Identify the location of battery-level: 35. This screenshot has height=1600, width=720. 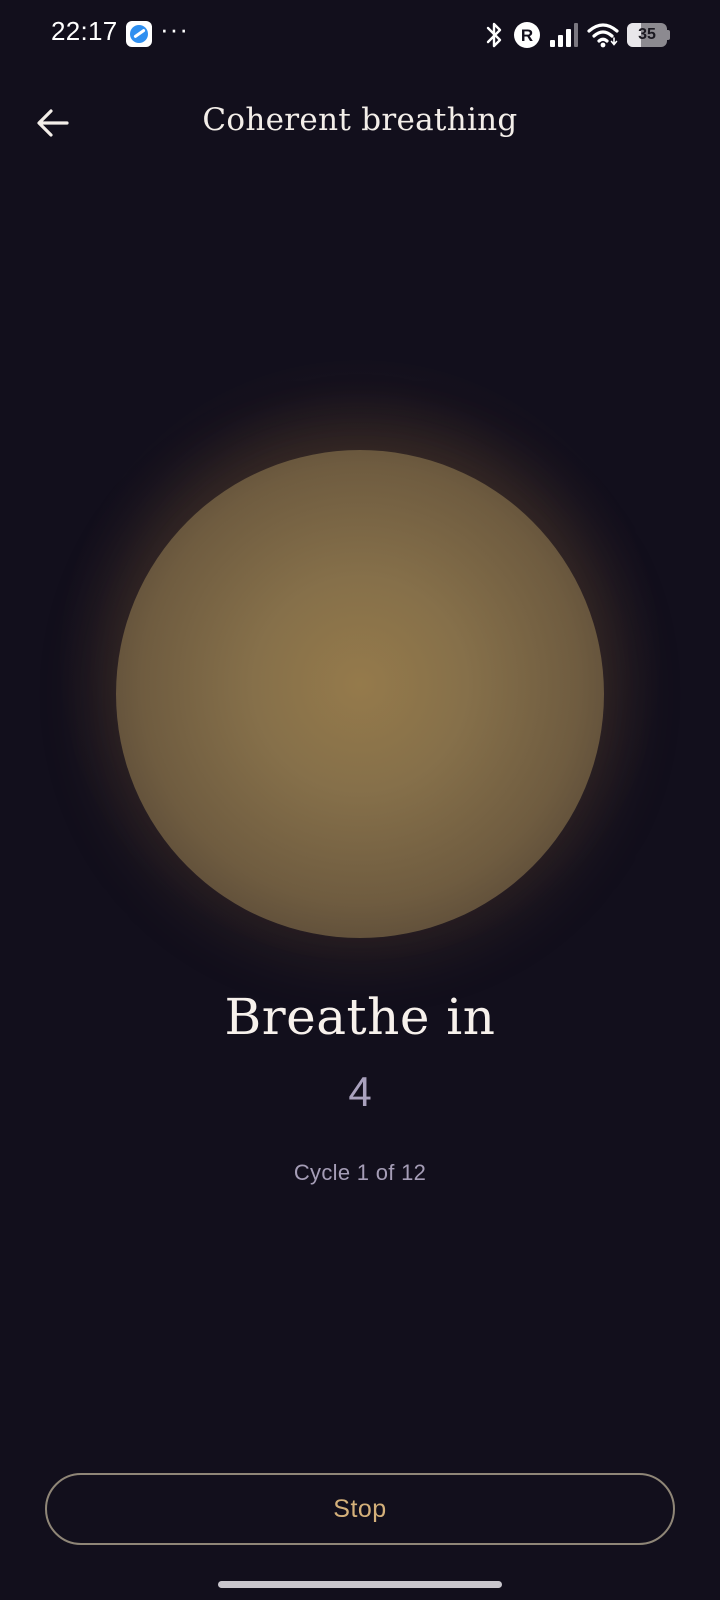
(647, 34).